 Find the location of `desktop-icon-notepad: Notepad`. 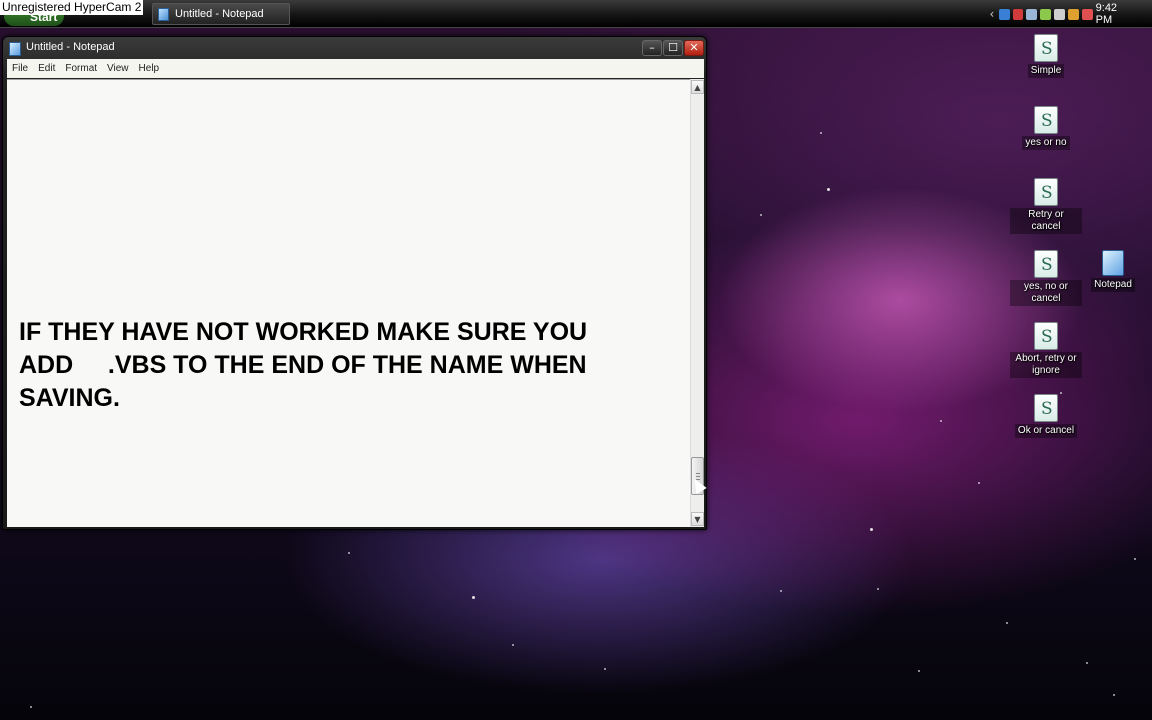

desktop-icon-notepad: Notepad is located at coordinates (1113, 271).